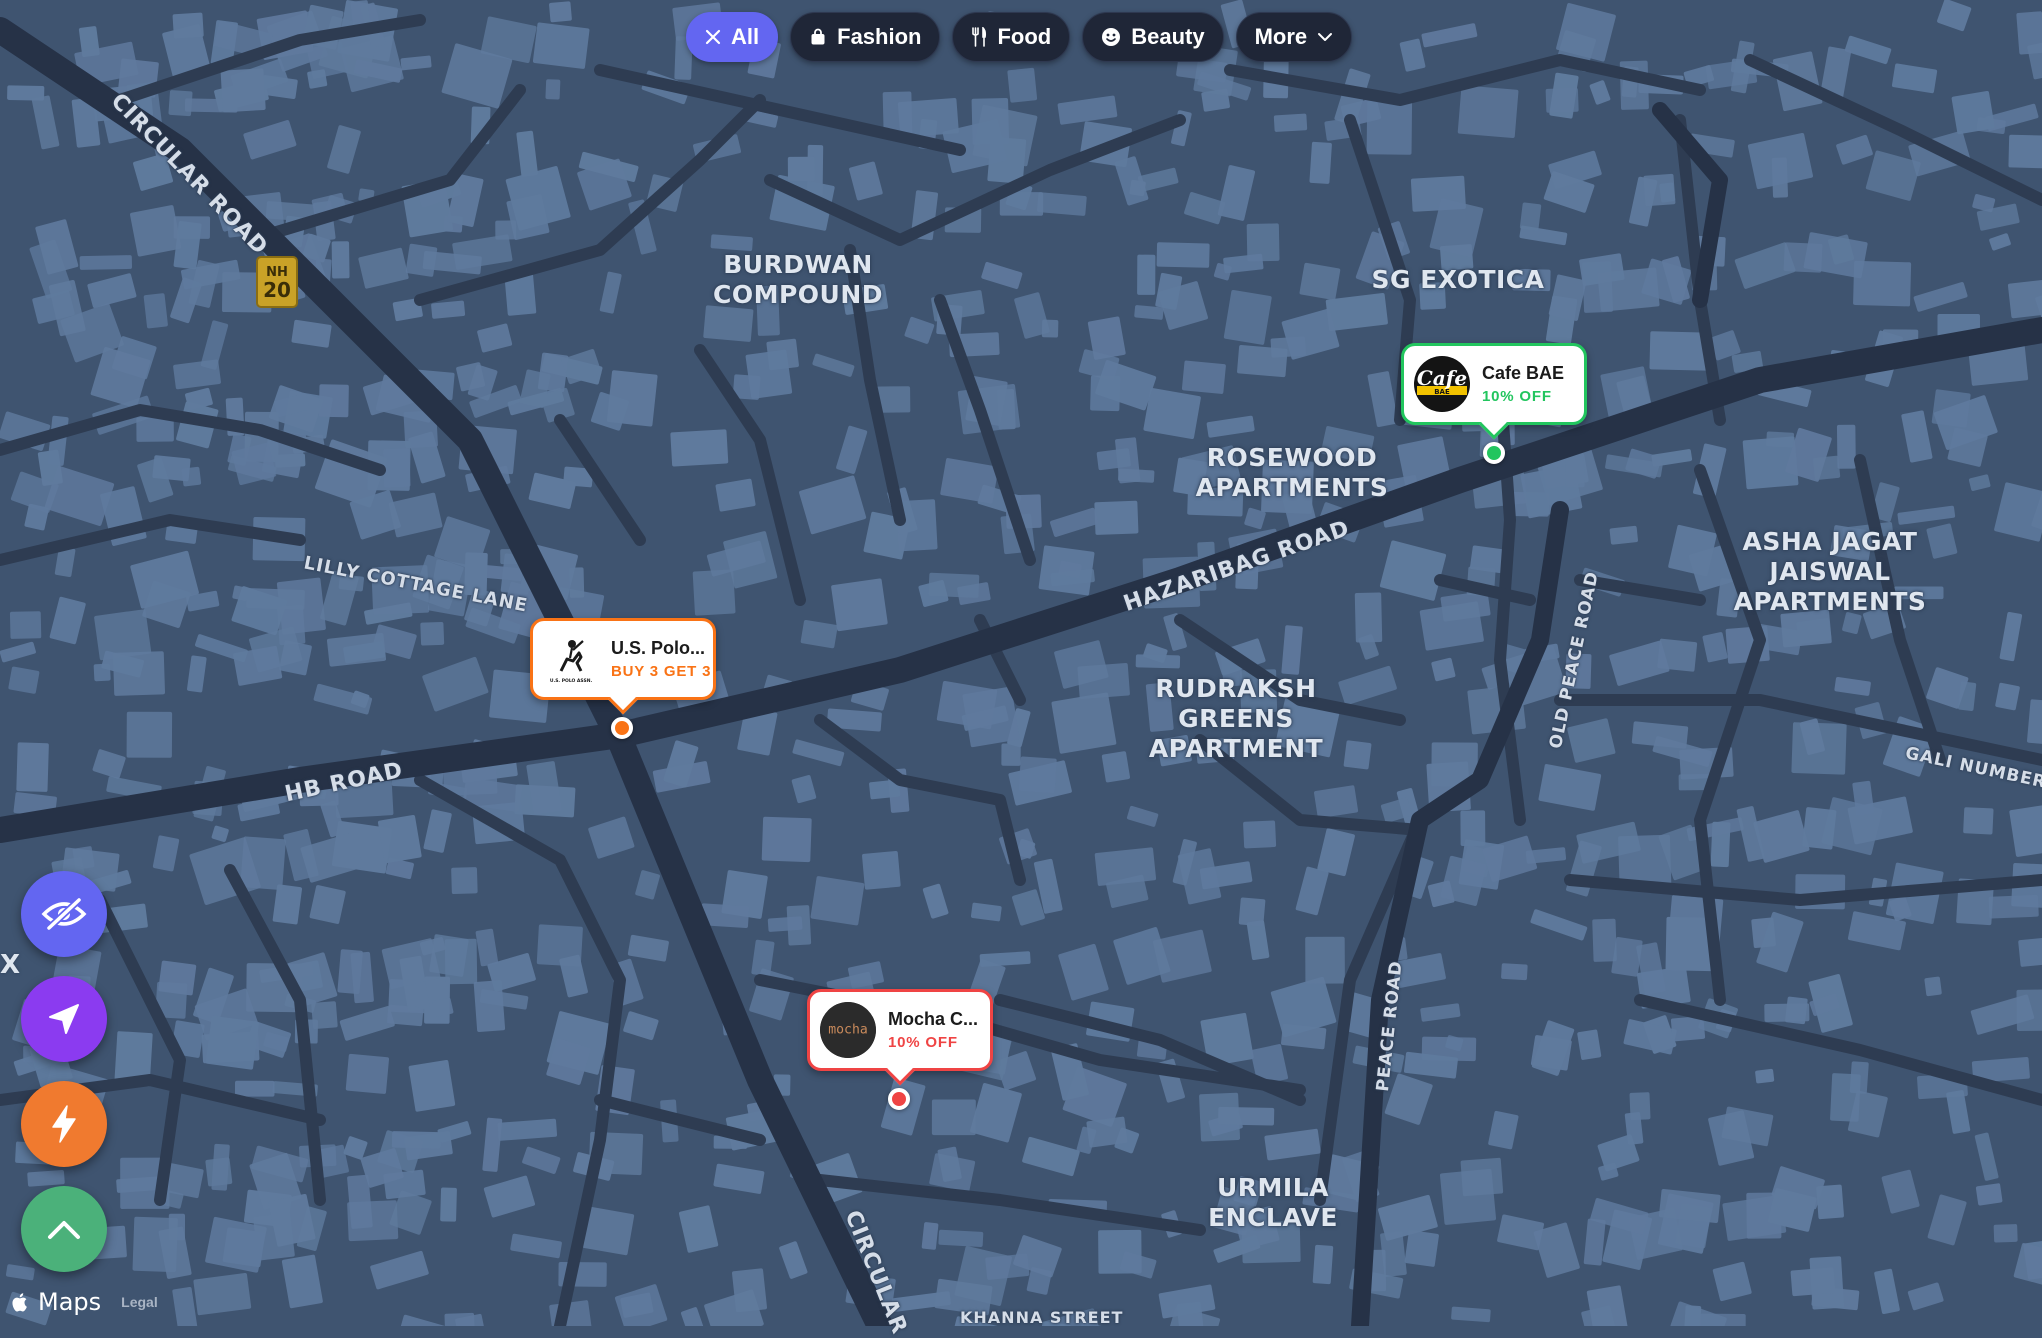 This screenshot has height=1338, width=2042. I want to click on filter-chip-beauty: Beauty, so click(1153, 37).